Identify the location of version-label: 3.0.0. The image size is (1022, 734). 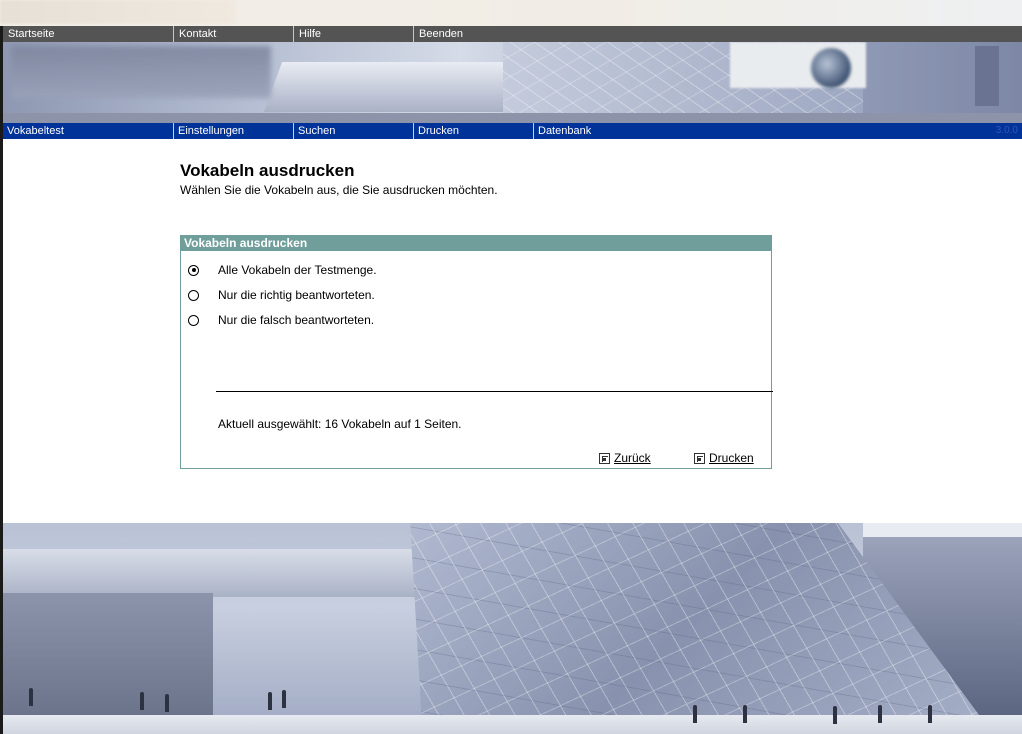
(1006, 130).